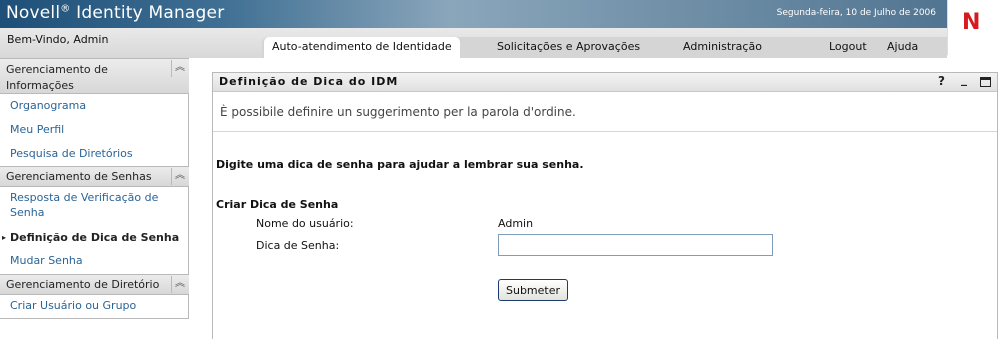 This screenshot has height=339, width=1000. Describe the element at coordinates (635, 245) in the screenshot. I see `password-hint-input` at that location.